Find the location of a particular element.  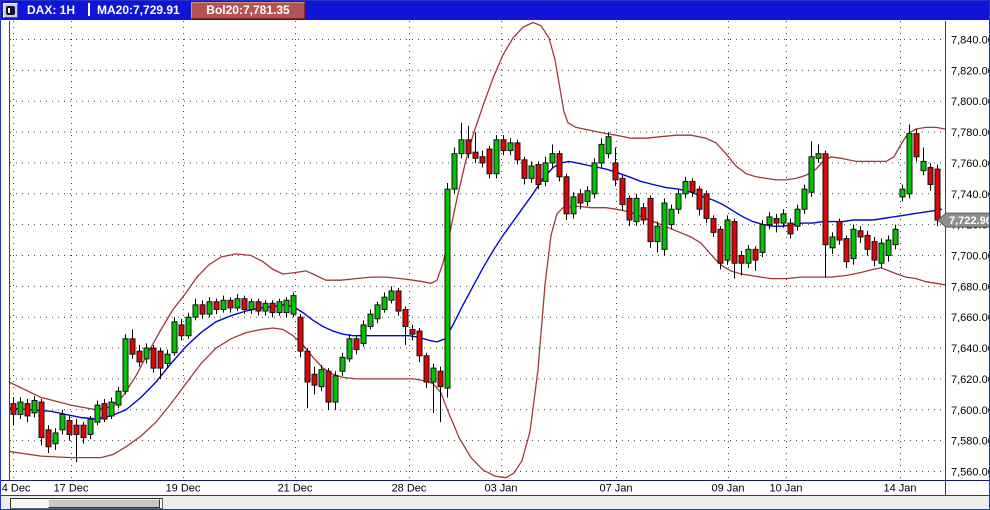

bollinger-value-badge: Bol20:7,781.35 is located at coordinates (248, 10).